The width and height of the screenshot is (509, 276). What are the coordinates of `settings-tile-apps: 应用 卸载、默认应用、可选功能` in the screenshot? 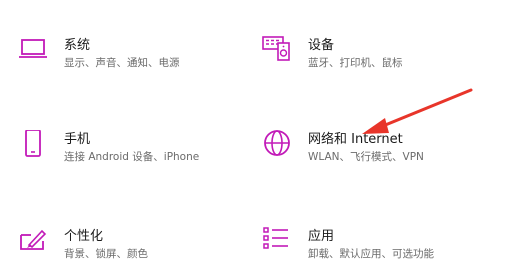 It's located at (372, 249).